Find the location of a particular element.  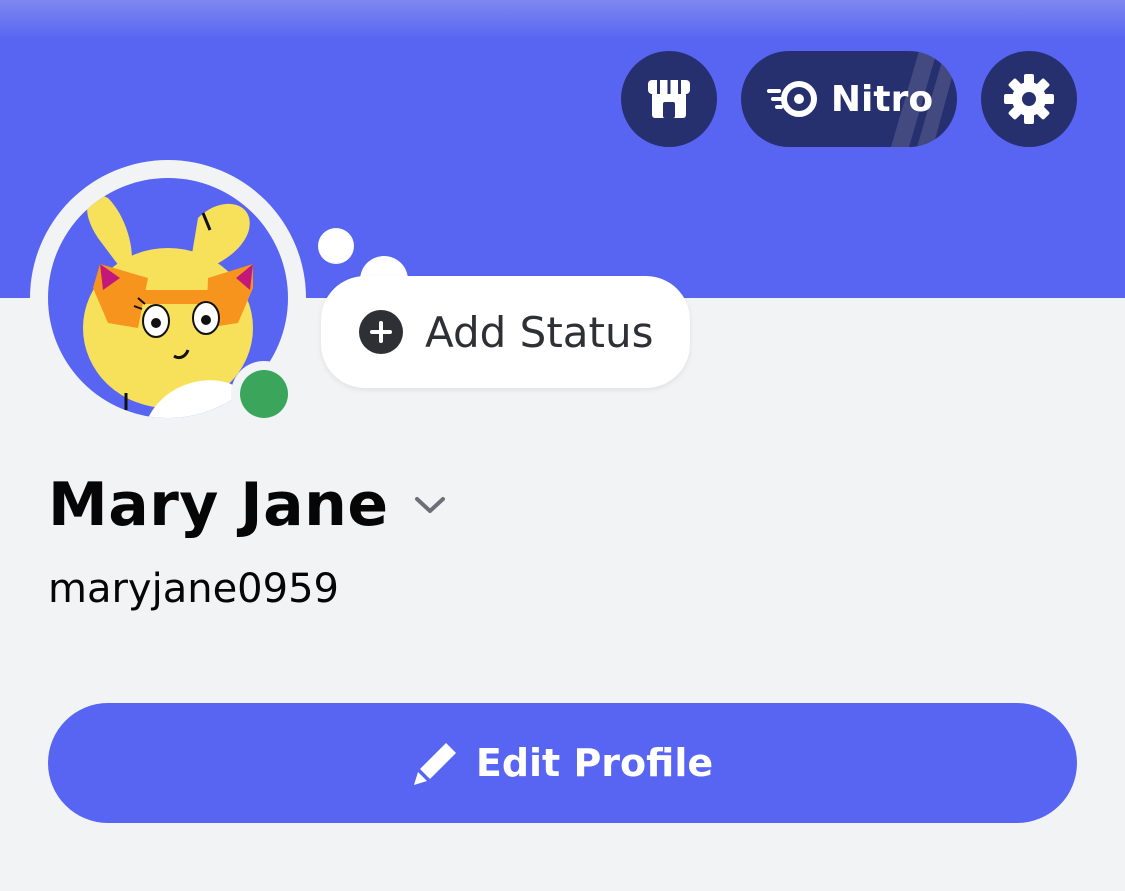

add-status-button: Add Status is located at coordinates (505, 332).